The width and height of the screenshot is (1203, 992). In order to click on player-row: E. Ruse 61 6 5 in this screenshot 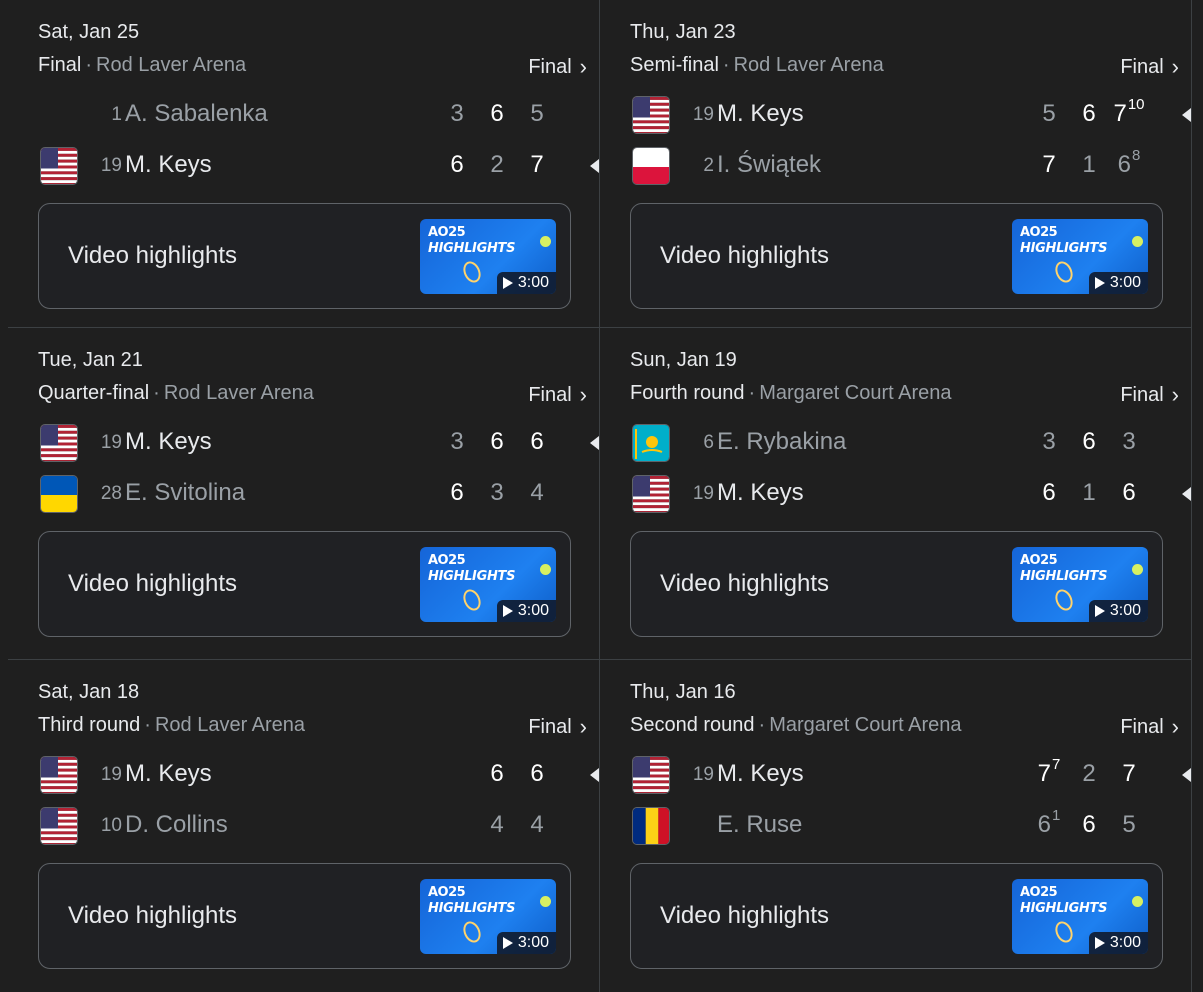, I will do `click(910, 826)`.